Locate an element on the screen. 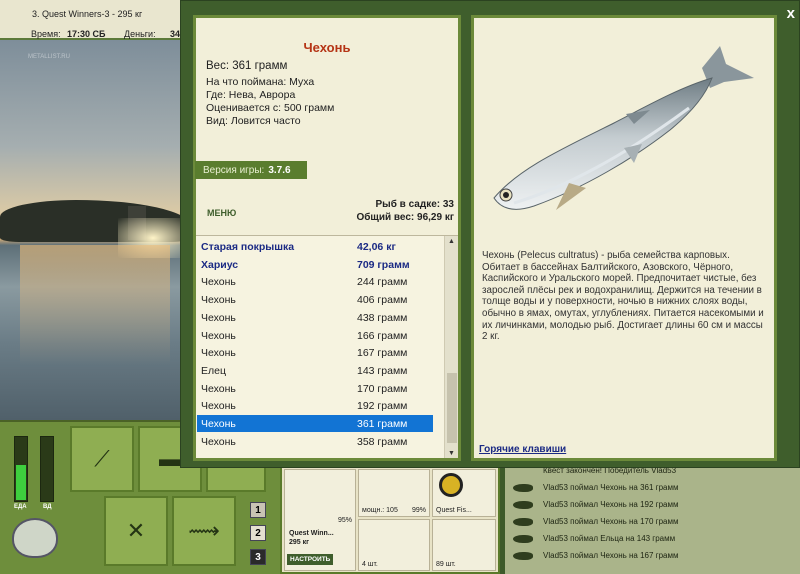 The image size is (800, 574). log-entry: Vlad53 поймал Чехонь на 167 грамм is located at coordinates (653, 555).